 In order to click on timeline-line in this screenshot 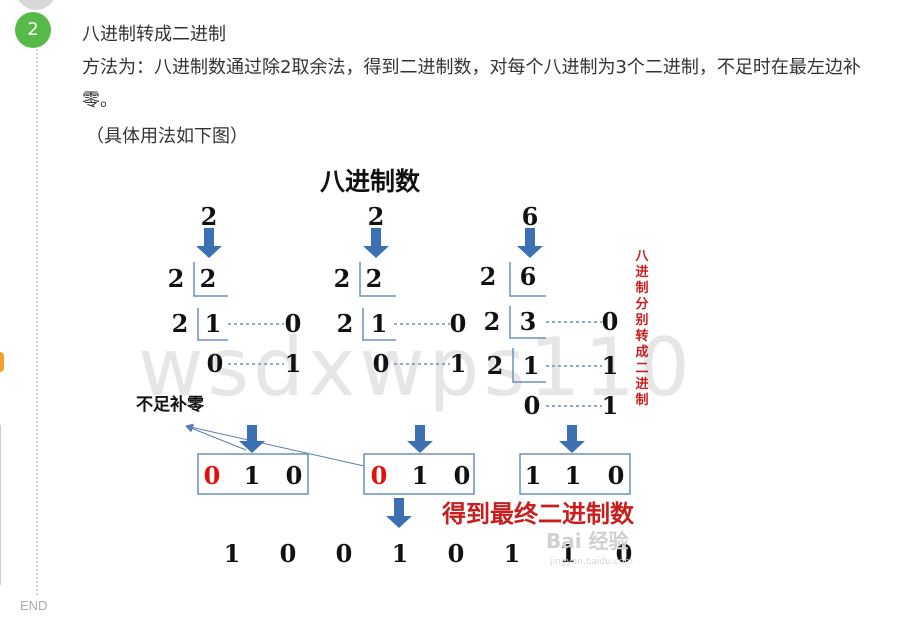, I will do `click(37, 317)`.